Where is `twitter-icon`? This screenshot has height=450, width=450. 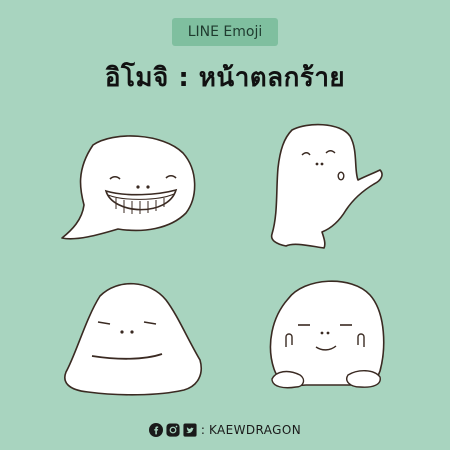
twitter-icon is located at coordinates (190, 430).